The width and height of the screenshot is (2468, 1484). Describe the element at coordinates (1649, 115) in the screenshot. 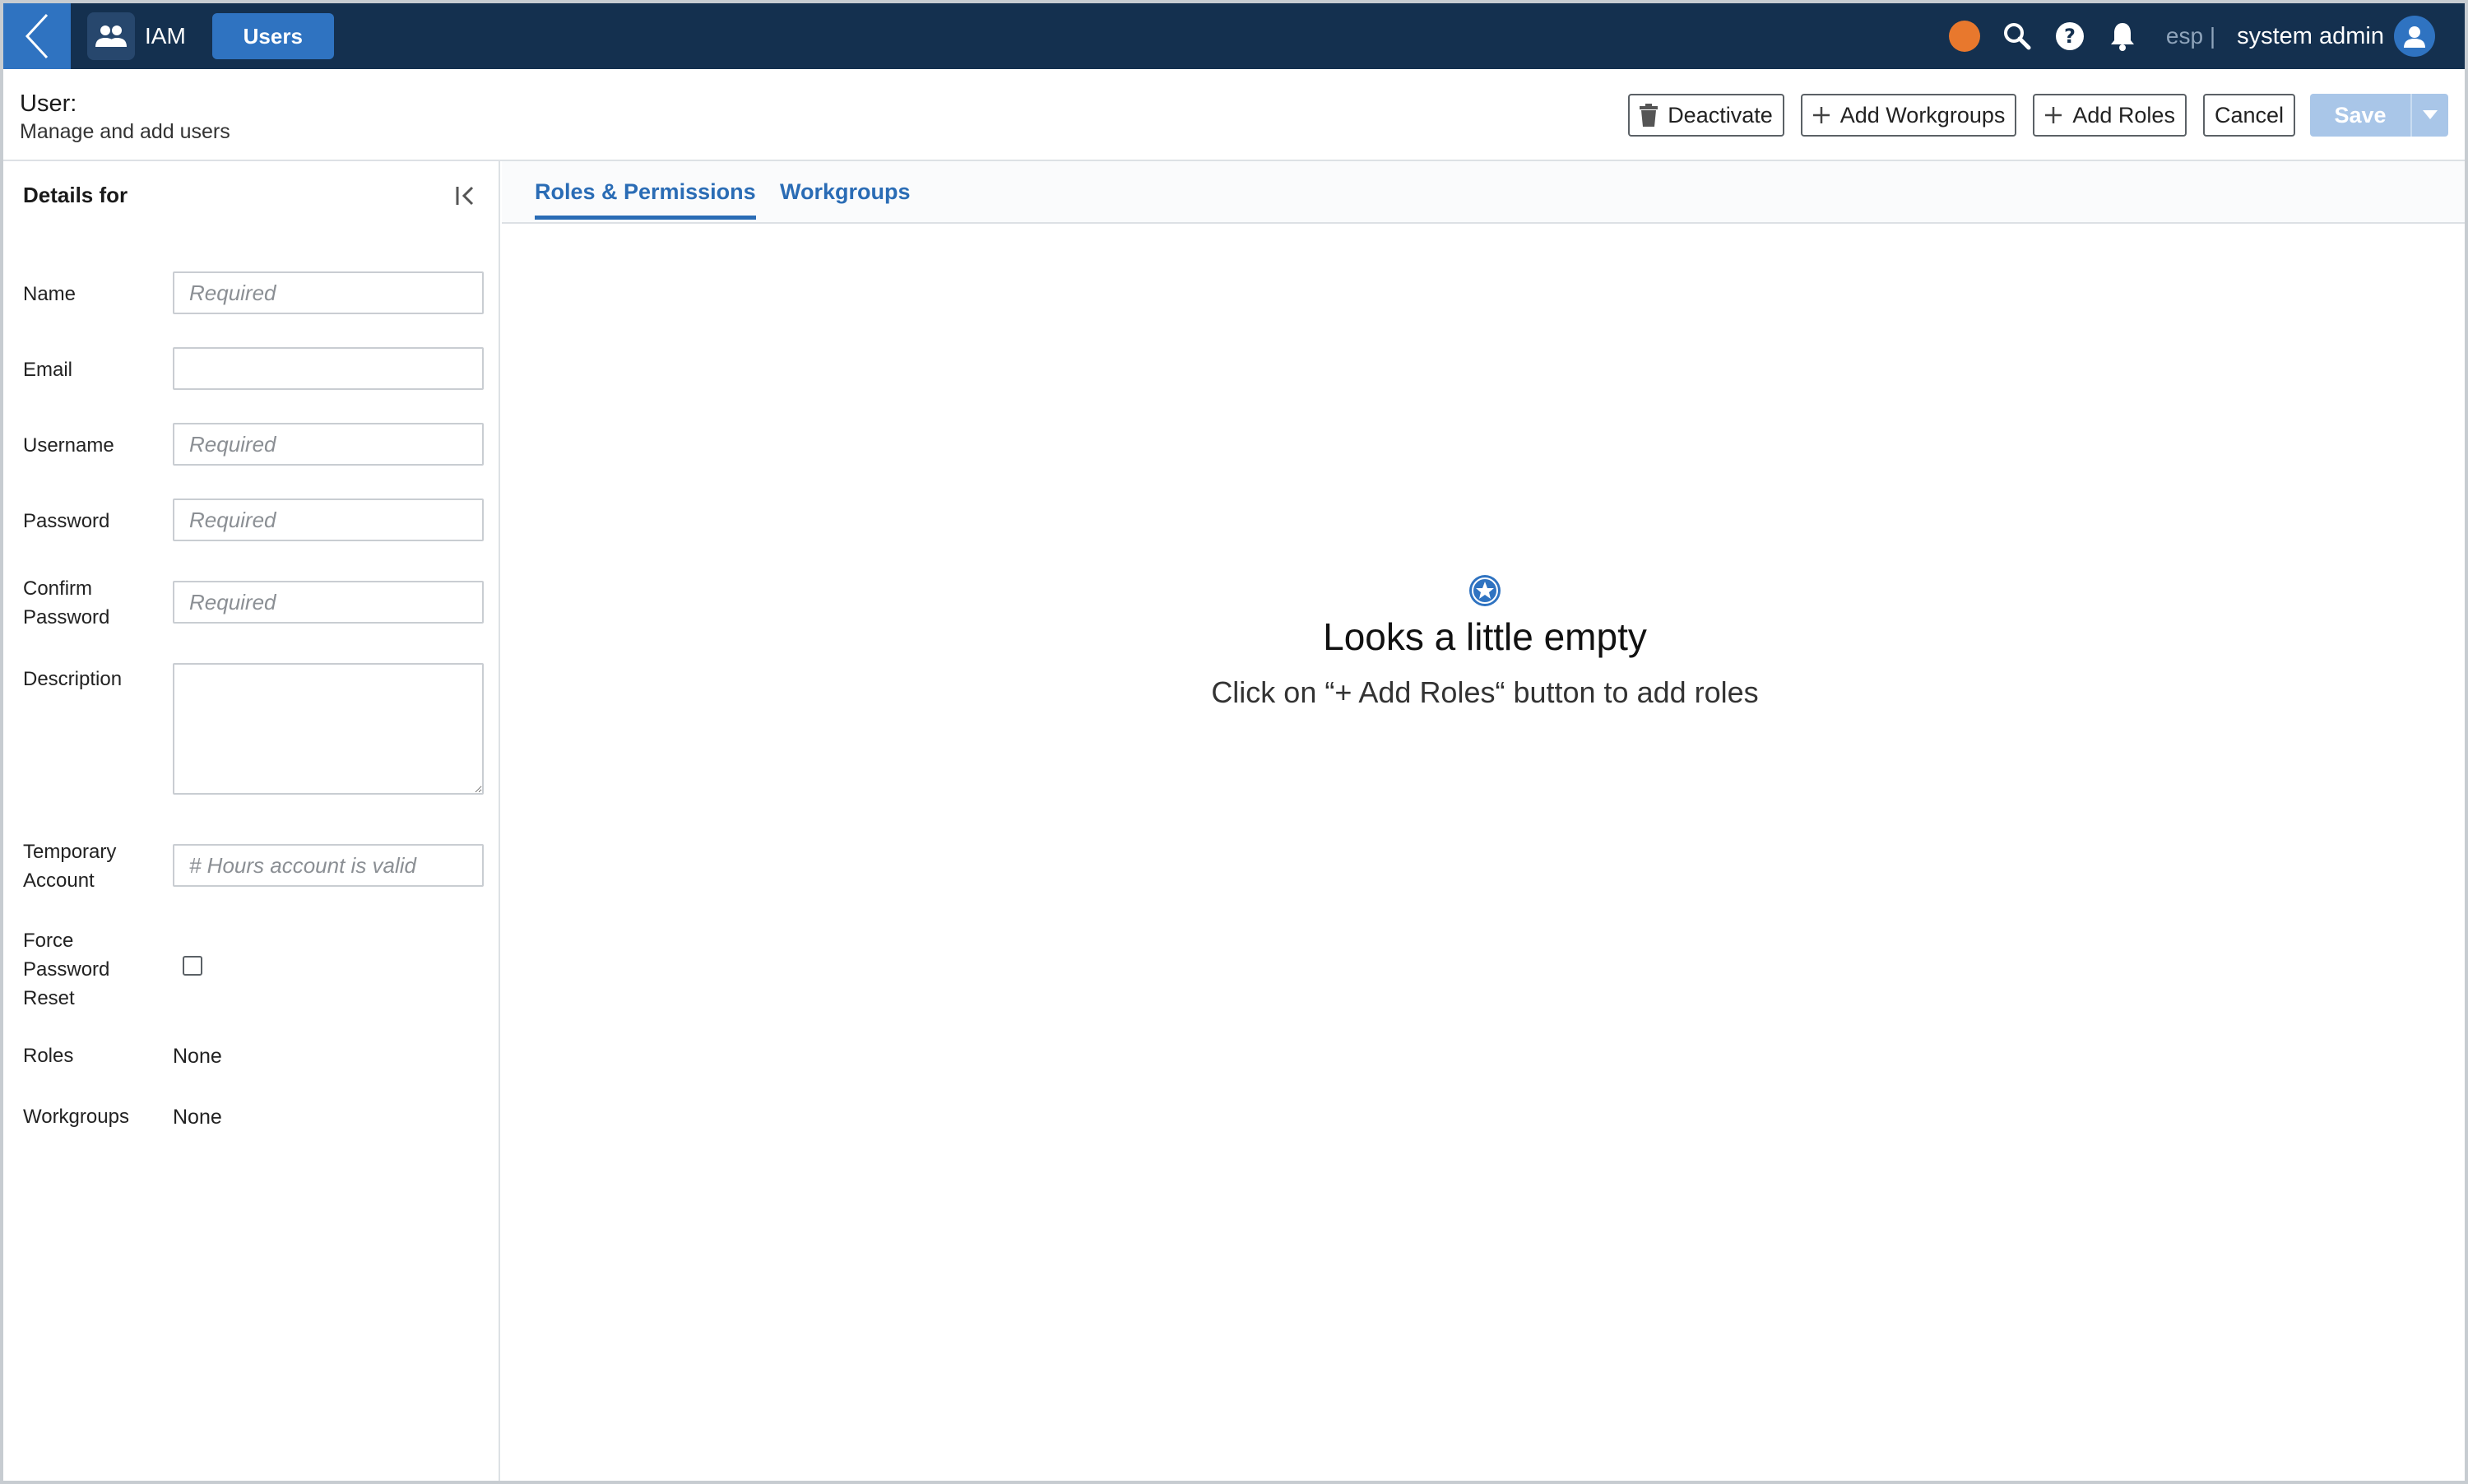

I see `trash-icon` at that location.